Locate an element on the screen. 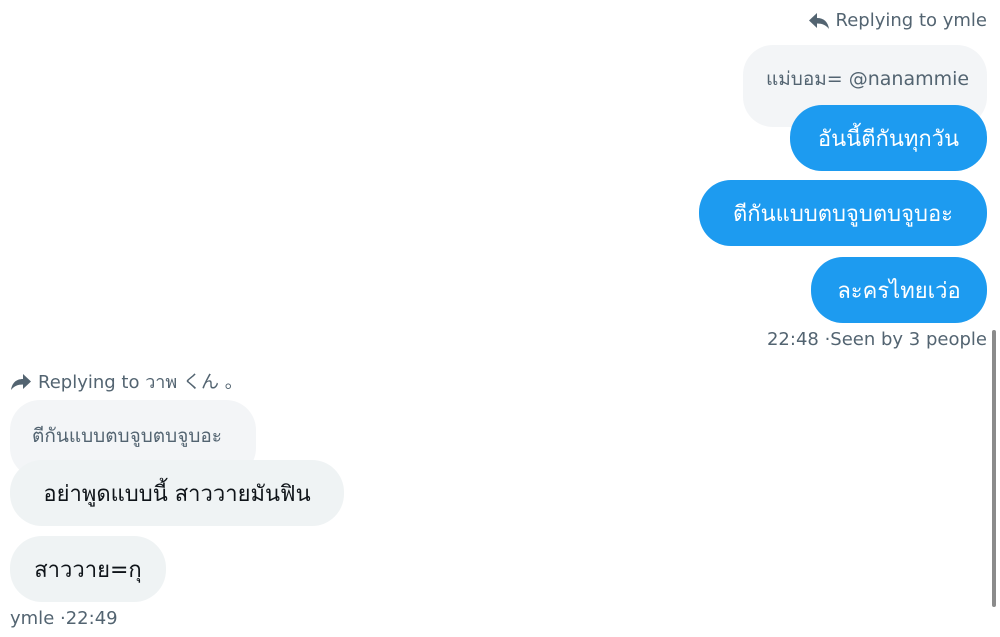 The height and width of the screenshot is (637, 1000). outgoing-reply-header: Replying to ymle is located at coordinates (897, 20).